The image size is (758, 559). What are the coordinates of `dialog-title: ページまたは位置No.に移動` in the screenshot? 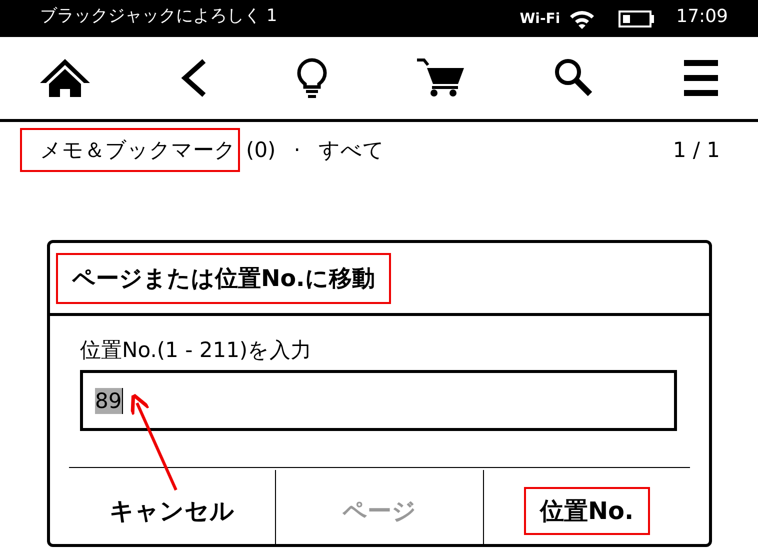 It's located at (223, 278).